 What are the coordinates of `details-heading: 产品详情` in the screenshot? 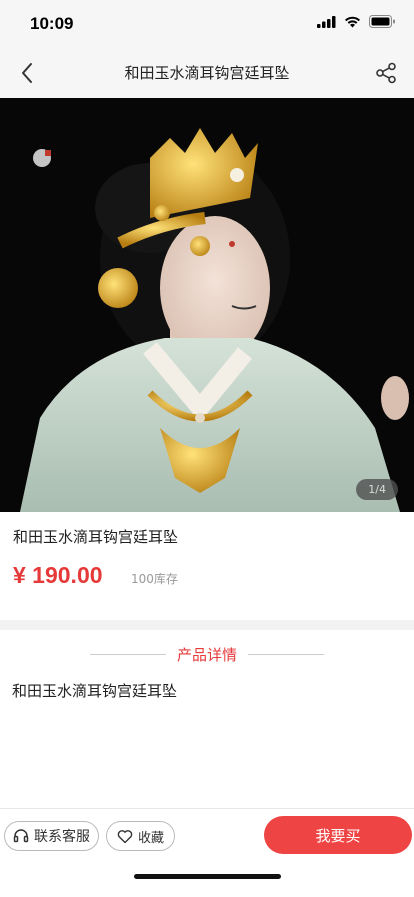 It's located at (206, 655).